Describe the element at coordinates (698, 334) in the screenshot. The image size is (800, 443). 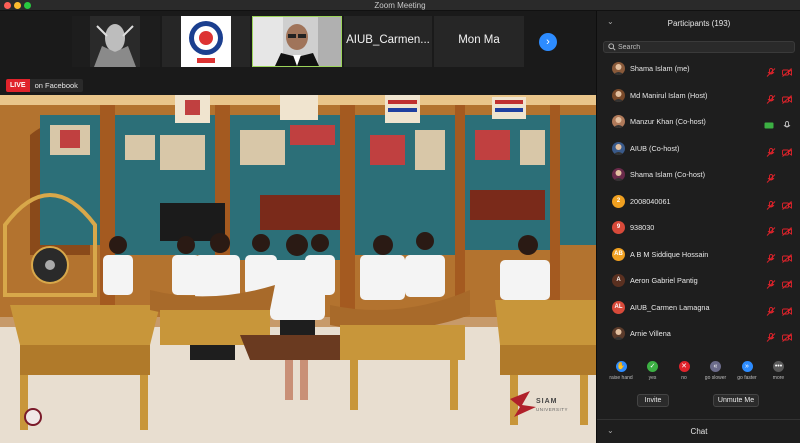
I see `participant-row: Arnie Villena` at that location.